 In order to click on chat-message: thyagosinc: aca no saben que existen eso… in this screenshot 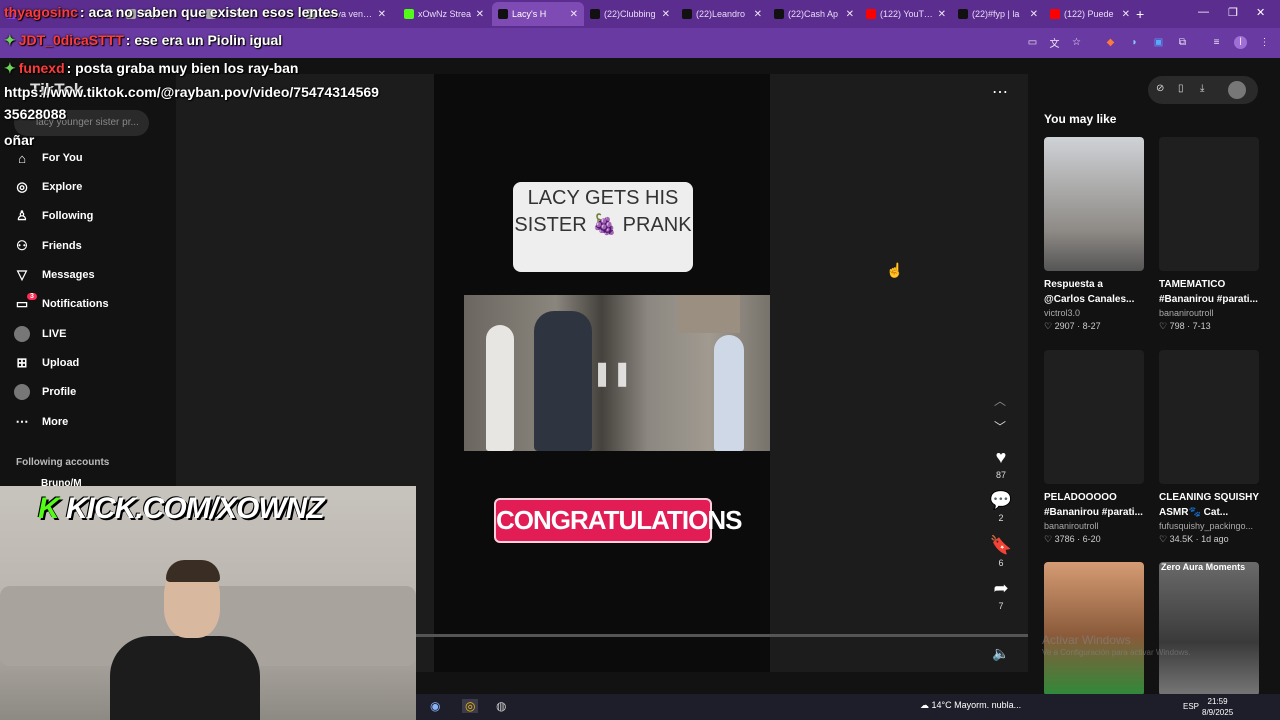, I will do `click(171, 12)`.